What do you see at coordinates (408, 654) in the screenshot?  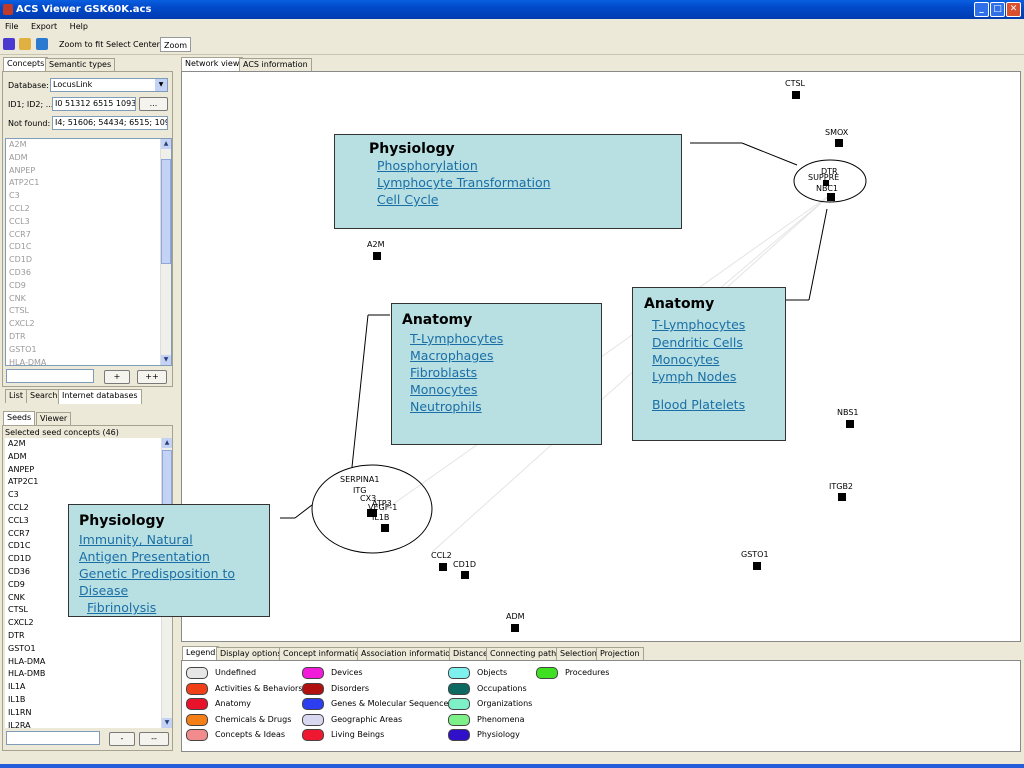 I see `tab-association-information: Association information` at bounding box center [408, 654].